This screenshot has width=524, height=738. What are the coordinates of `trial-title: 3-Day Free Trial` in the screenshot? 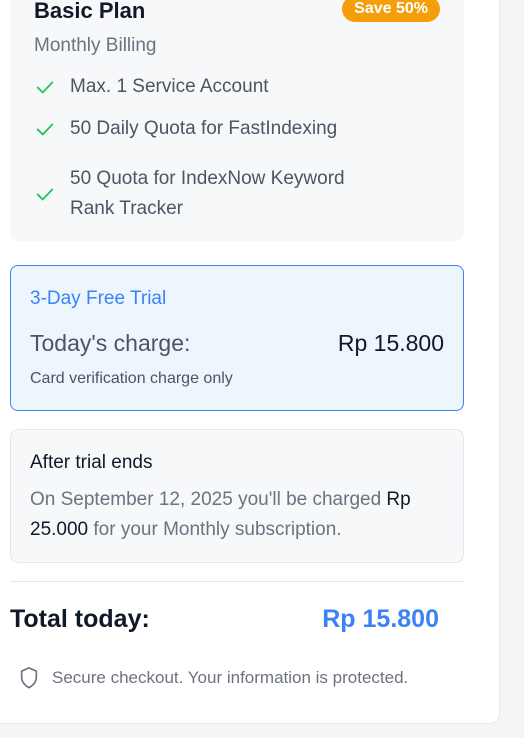 It's located at (98, 298).